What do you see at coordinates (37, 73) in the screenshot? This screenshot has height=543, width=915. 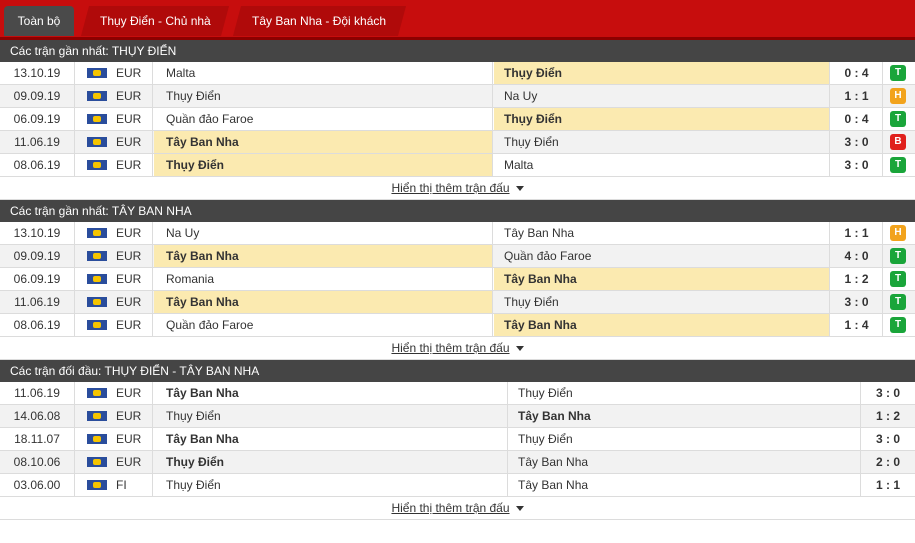 I see `match-date: 13.10.19` at bounding box center [37, 73].